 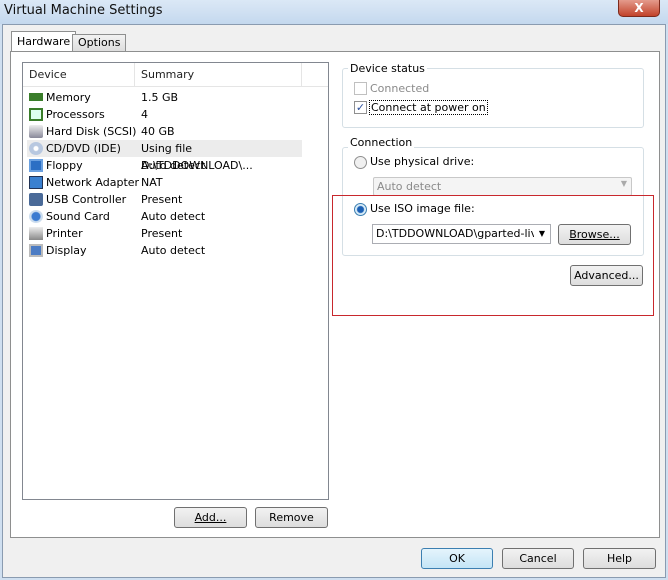 I want to click on title-bar: Virtual Machine Settings X, so click(x=334, y=12).